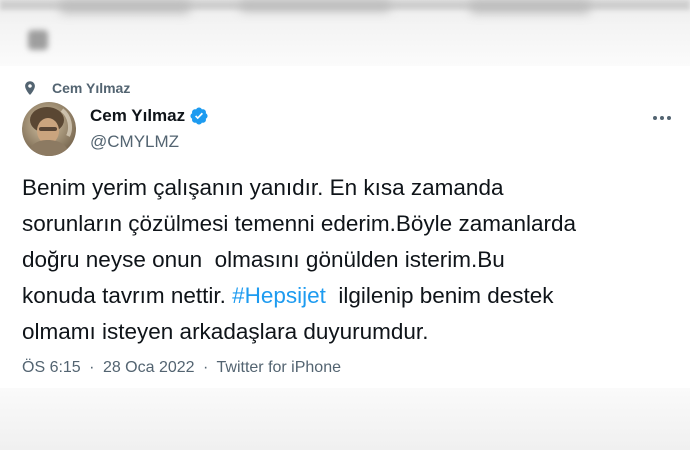 This screenshot has width=690, height=450. I want to click on tweet-date: 28 Oca 2022, so click(149, 367).